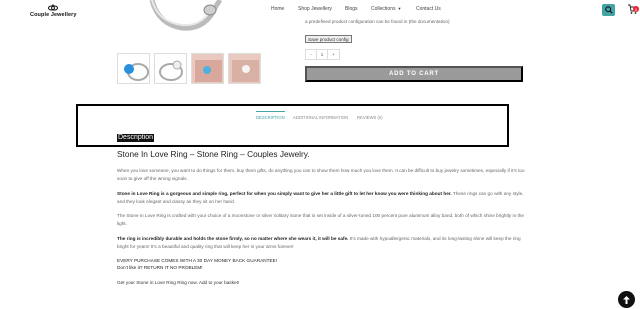 The height and width of the screenshot is (309, 640). What do you see at coordinates (53, 15) in the screenshot?
I see `brand-name: Couple Jewellery` at bounding box center [53, 15].